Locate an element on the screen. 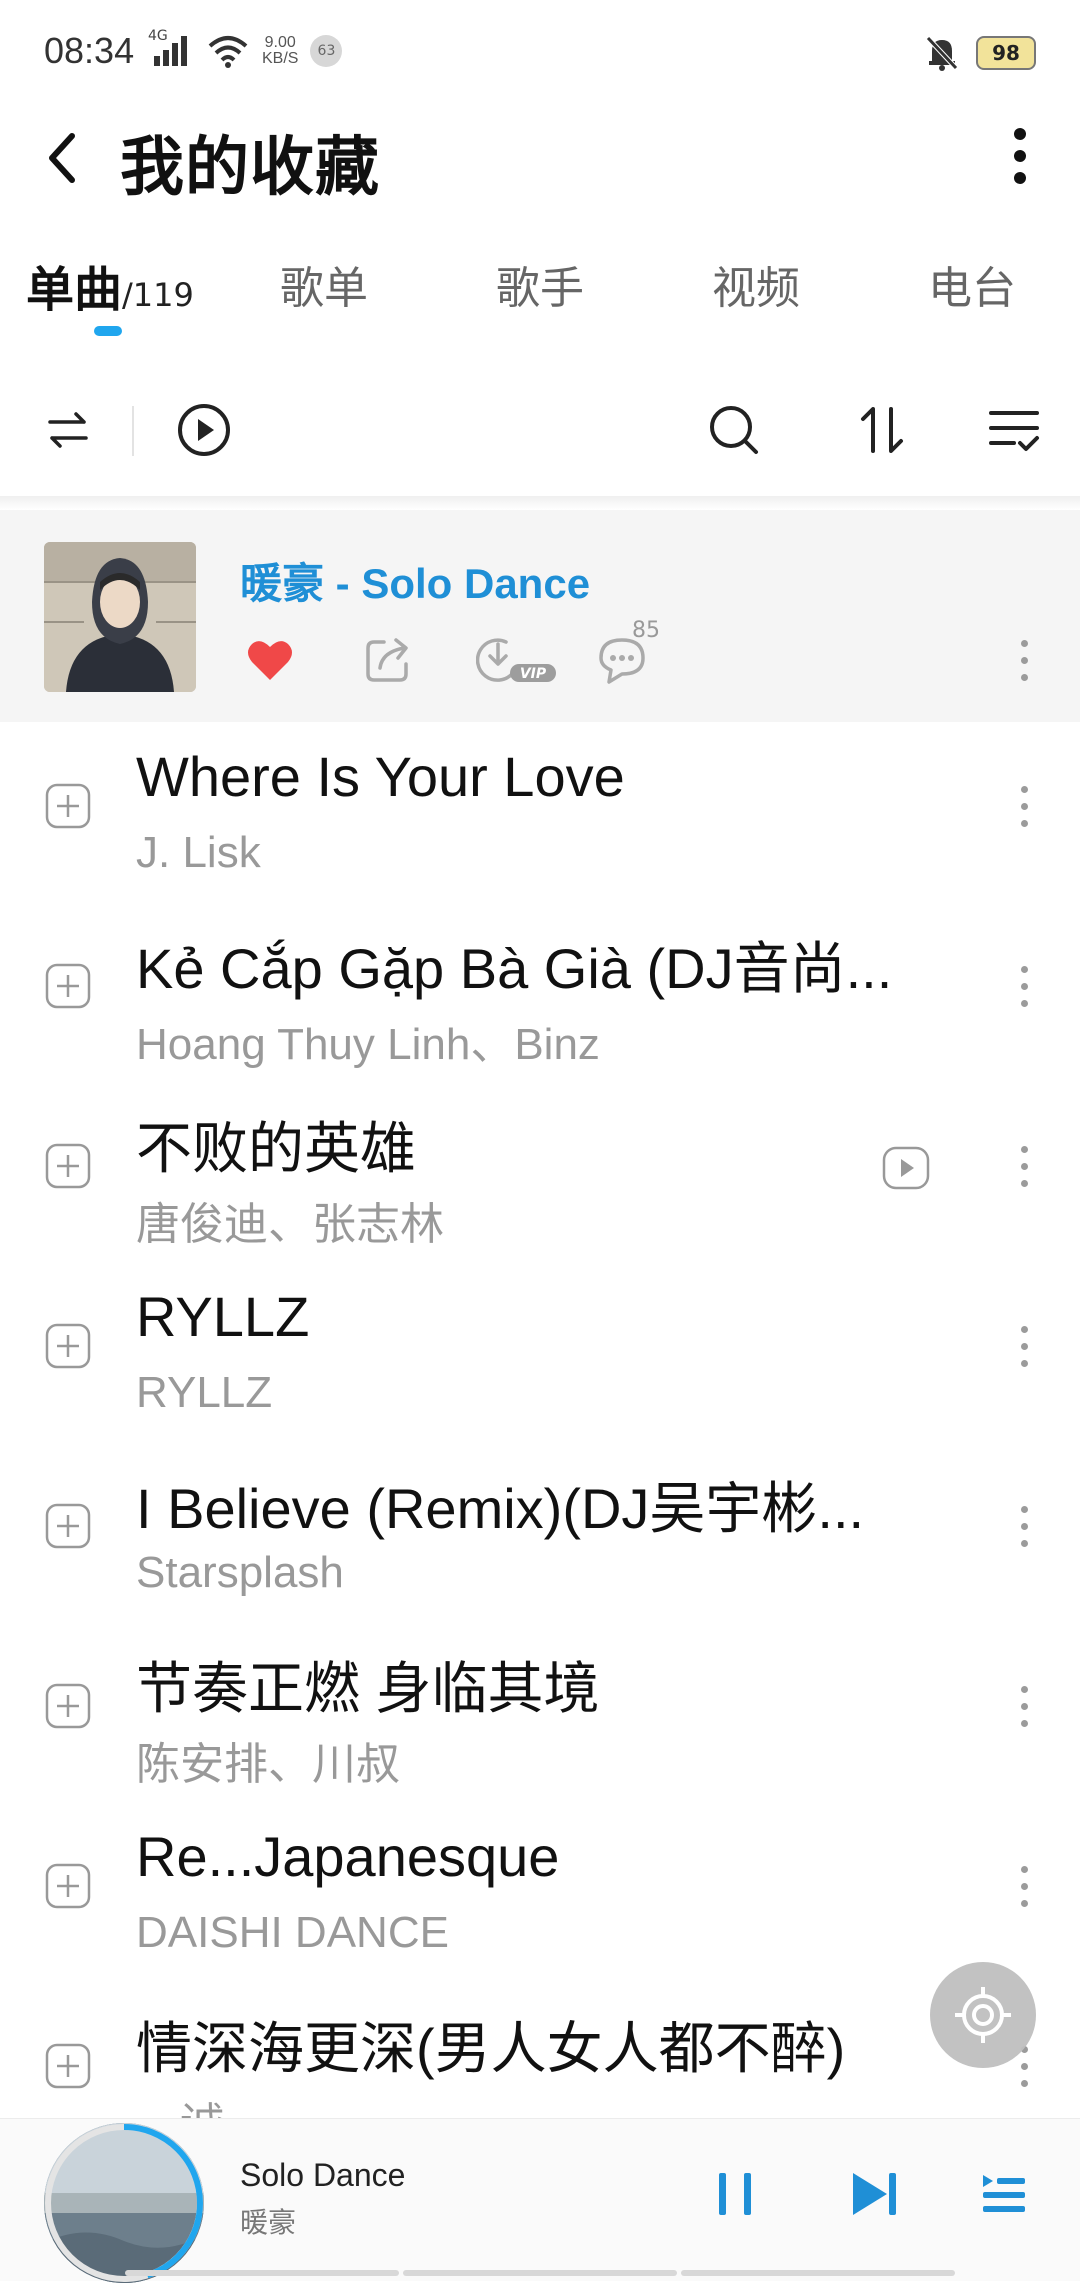  network-speed: 9.00 KB/S is located at coordinates (280, 51).